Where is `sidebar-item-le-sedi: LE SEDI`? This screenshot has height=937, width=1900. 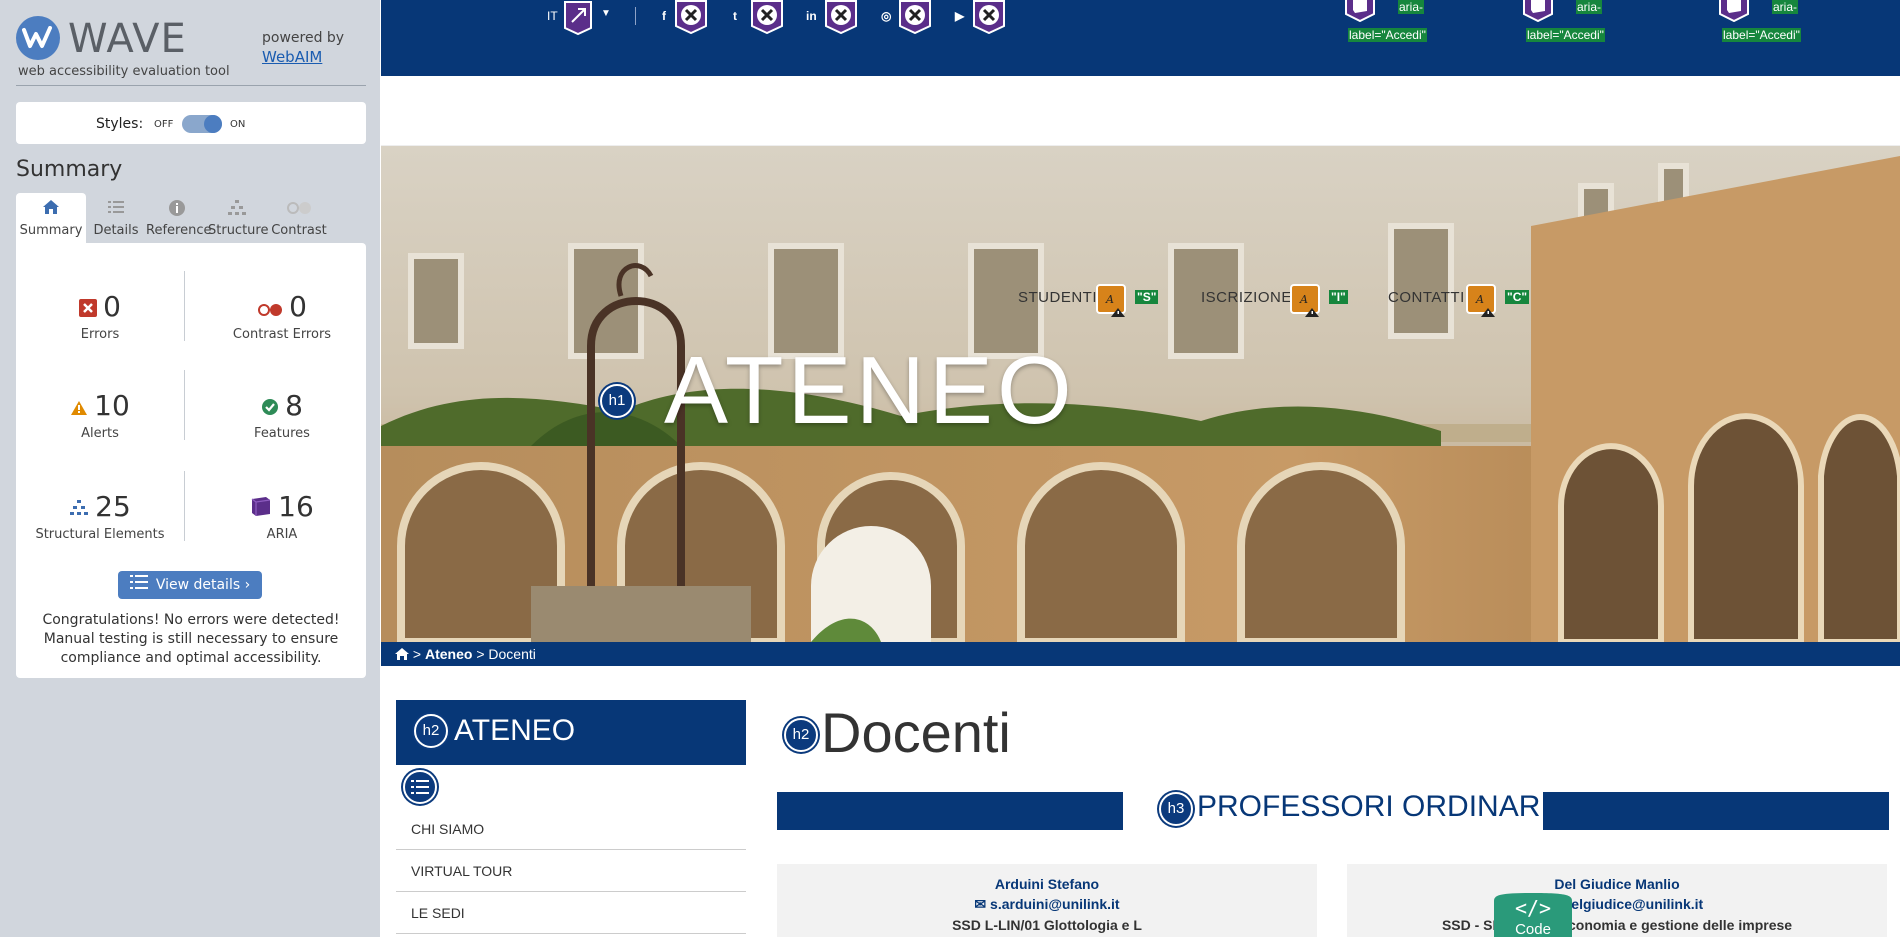
sidebar-item-le-sedi: LE SEDI is located at coordinates (571, 913).